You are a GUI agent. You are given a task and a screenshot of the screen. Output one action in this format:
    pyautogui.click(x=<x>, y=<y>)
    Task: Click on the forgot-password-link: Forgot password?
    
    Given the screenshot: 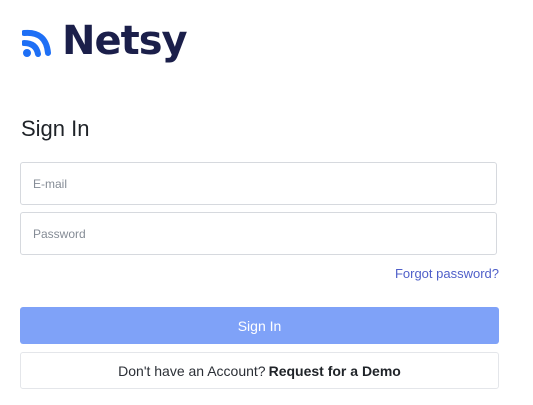 What is the action you would take?
    pyautogui.click(x=447, y=273)
    